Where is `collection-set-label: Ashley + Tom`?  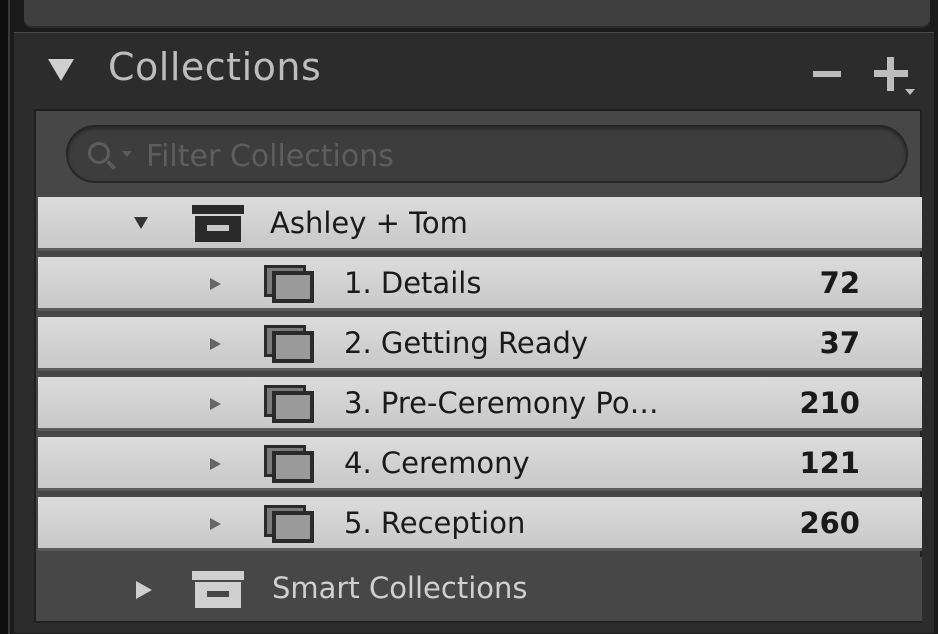
collection-set-label: Ashley + Tom is located at coordinates (369, 223).